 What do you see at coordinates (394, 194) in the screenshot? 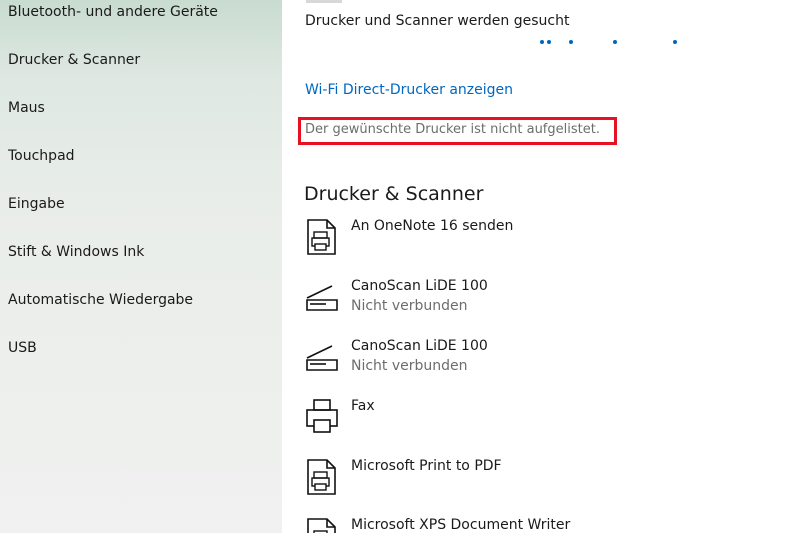
I see `section-title: Drucker & Scanner` at bounding box center [394, 194].